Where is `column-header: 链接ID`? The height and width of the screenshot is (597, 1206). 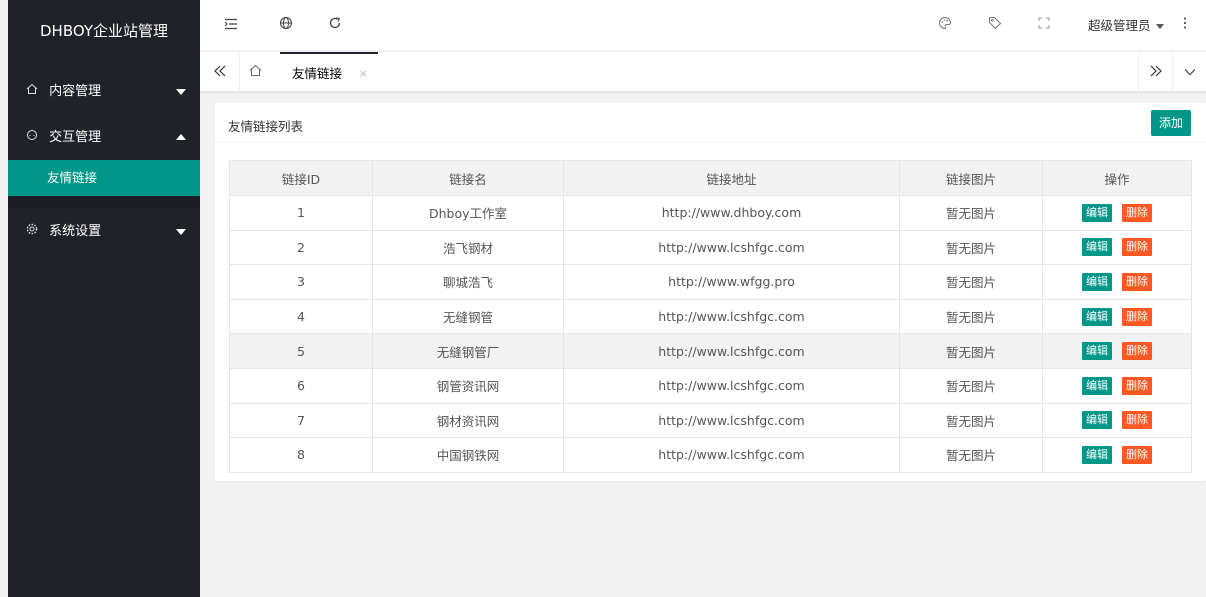
column-header: 链接ID is located at coordinates (301, 178).